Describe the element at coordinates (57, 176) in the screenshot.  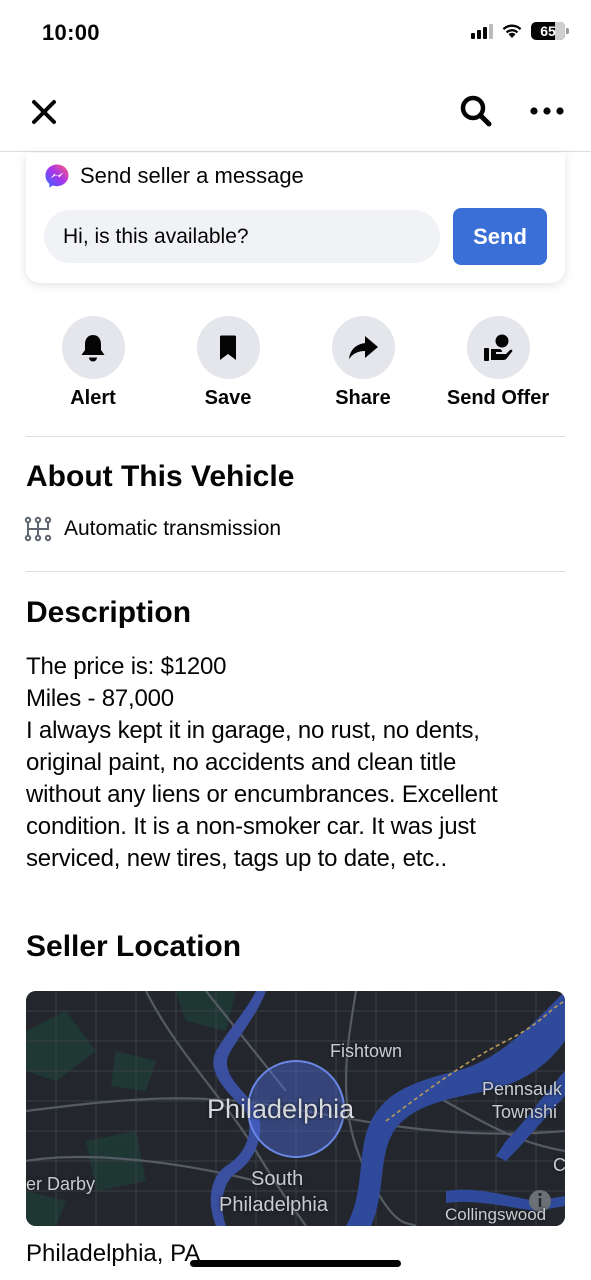
I see `messenger-icon` at that location.